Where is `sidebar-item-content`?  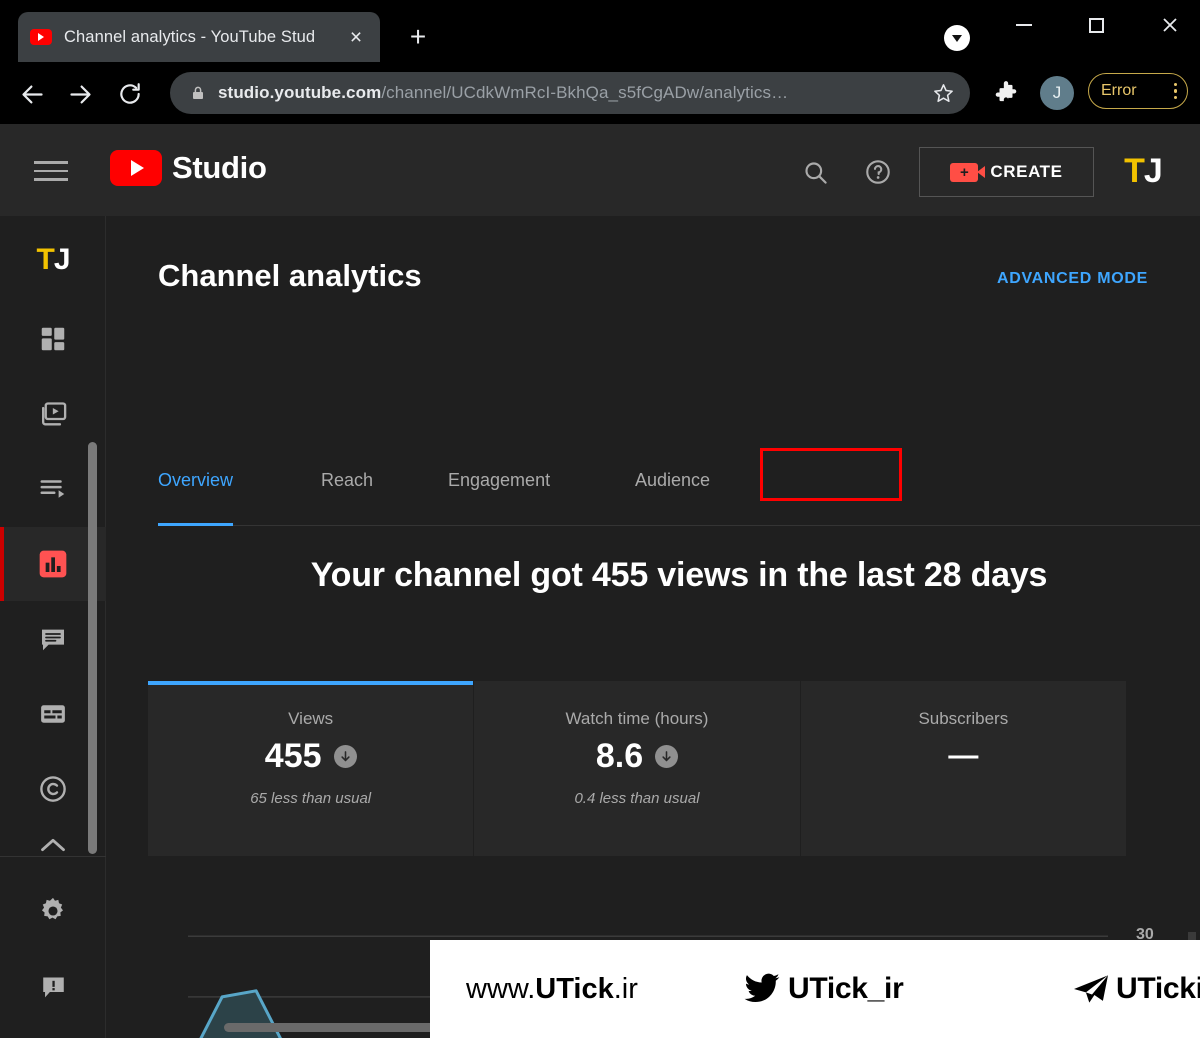
sidebar-item-content is located at coordinates (53, 414).